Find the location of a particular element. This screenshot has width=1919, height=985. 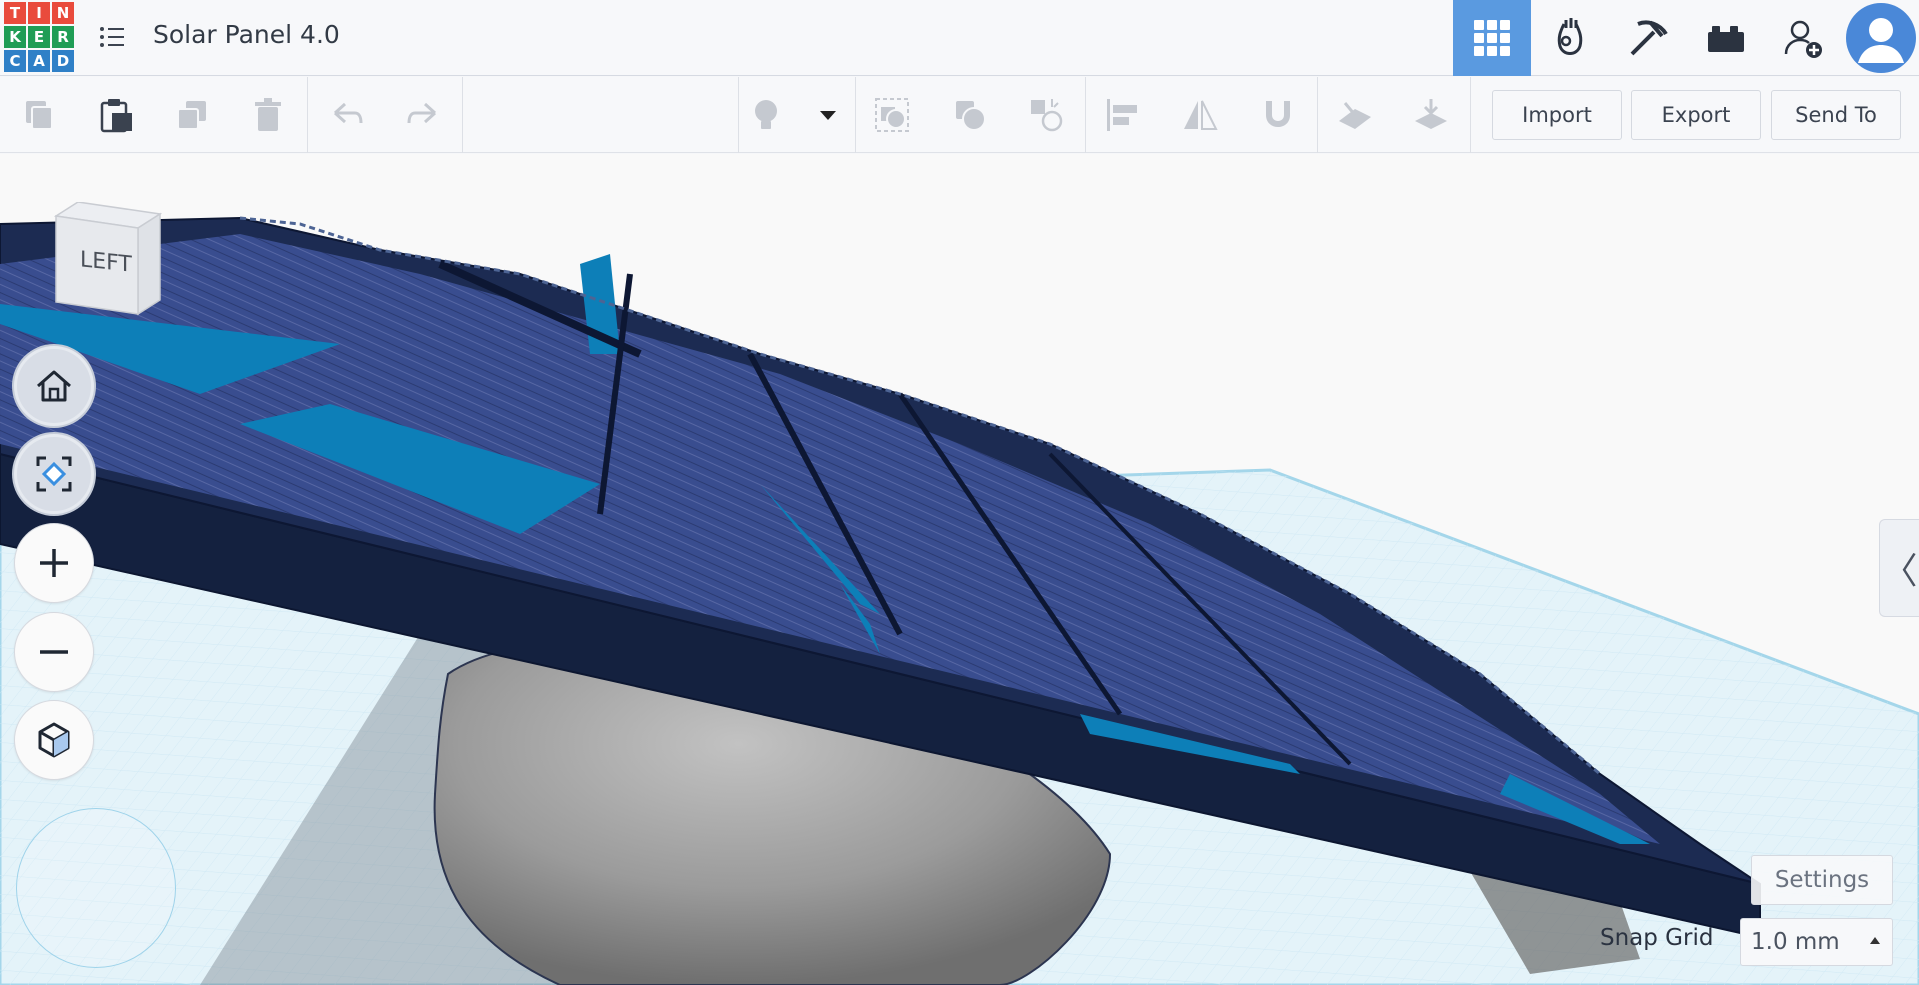

mirror-icon is located at coordinates (1201, 115).